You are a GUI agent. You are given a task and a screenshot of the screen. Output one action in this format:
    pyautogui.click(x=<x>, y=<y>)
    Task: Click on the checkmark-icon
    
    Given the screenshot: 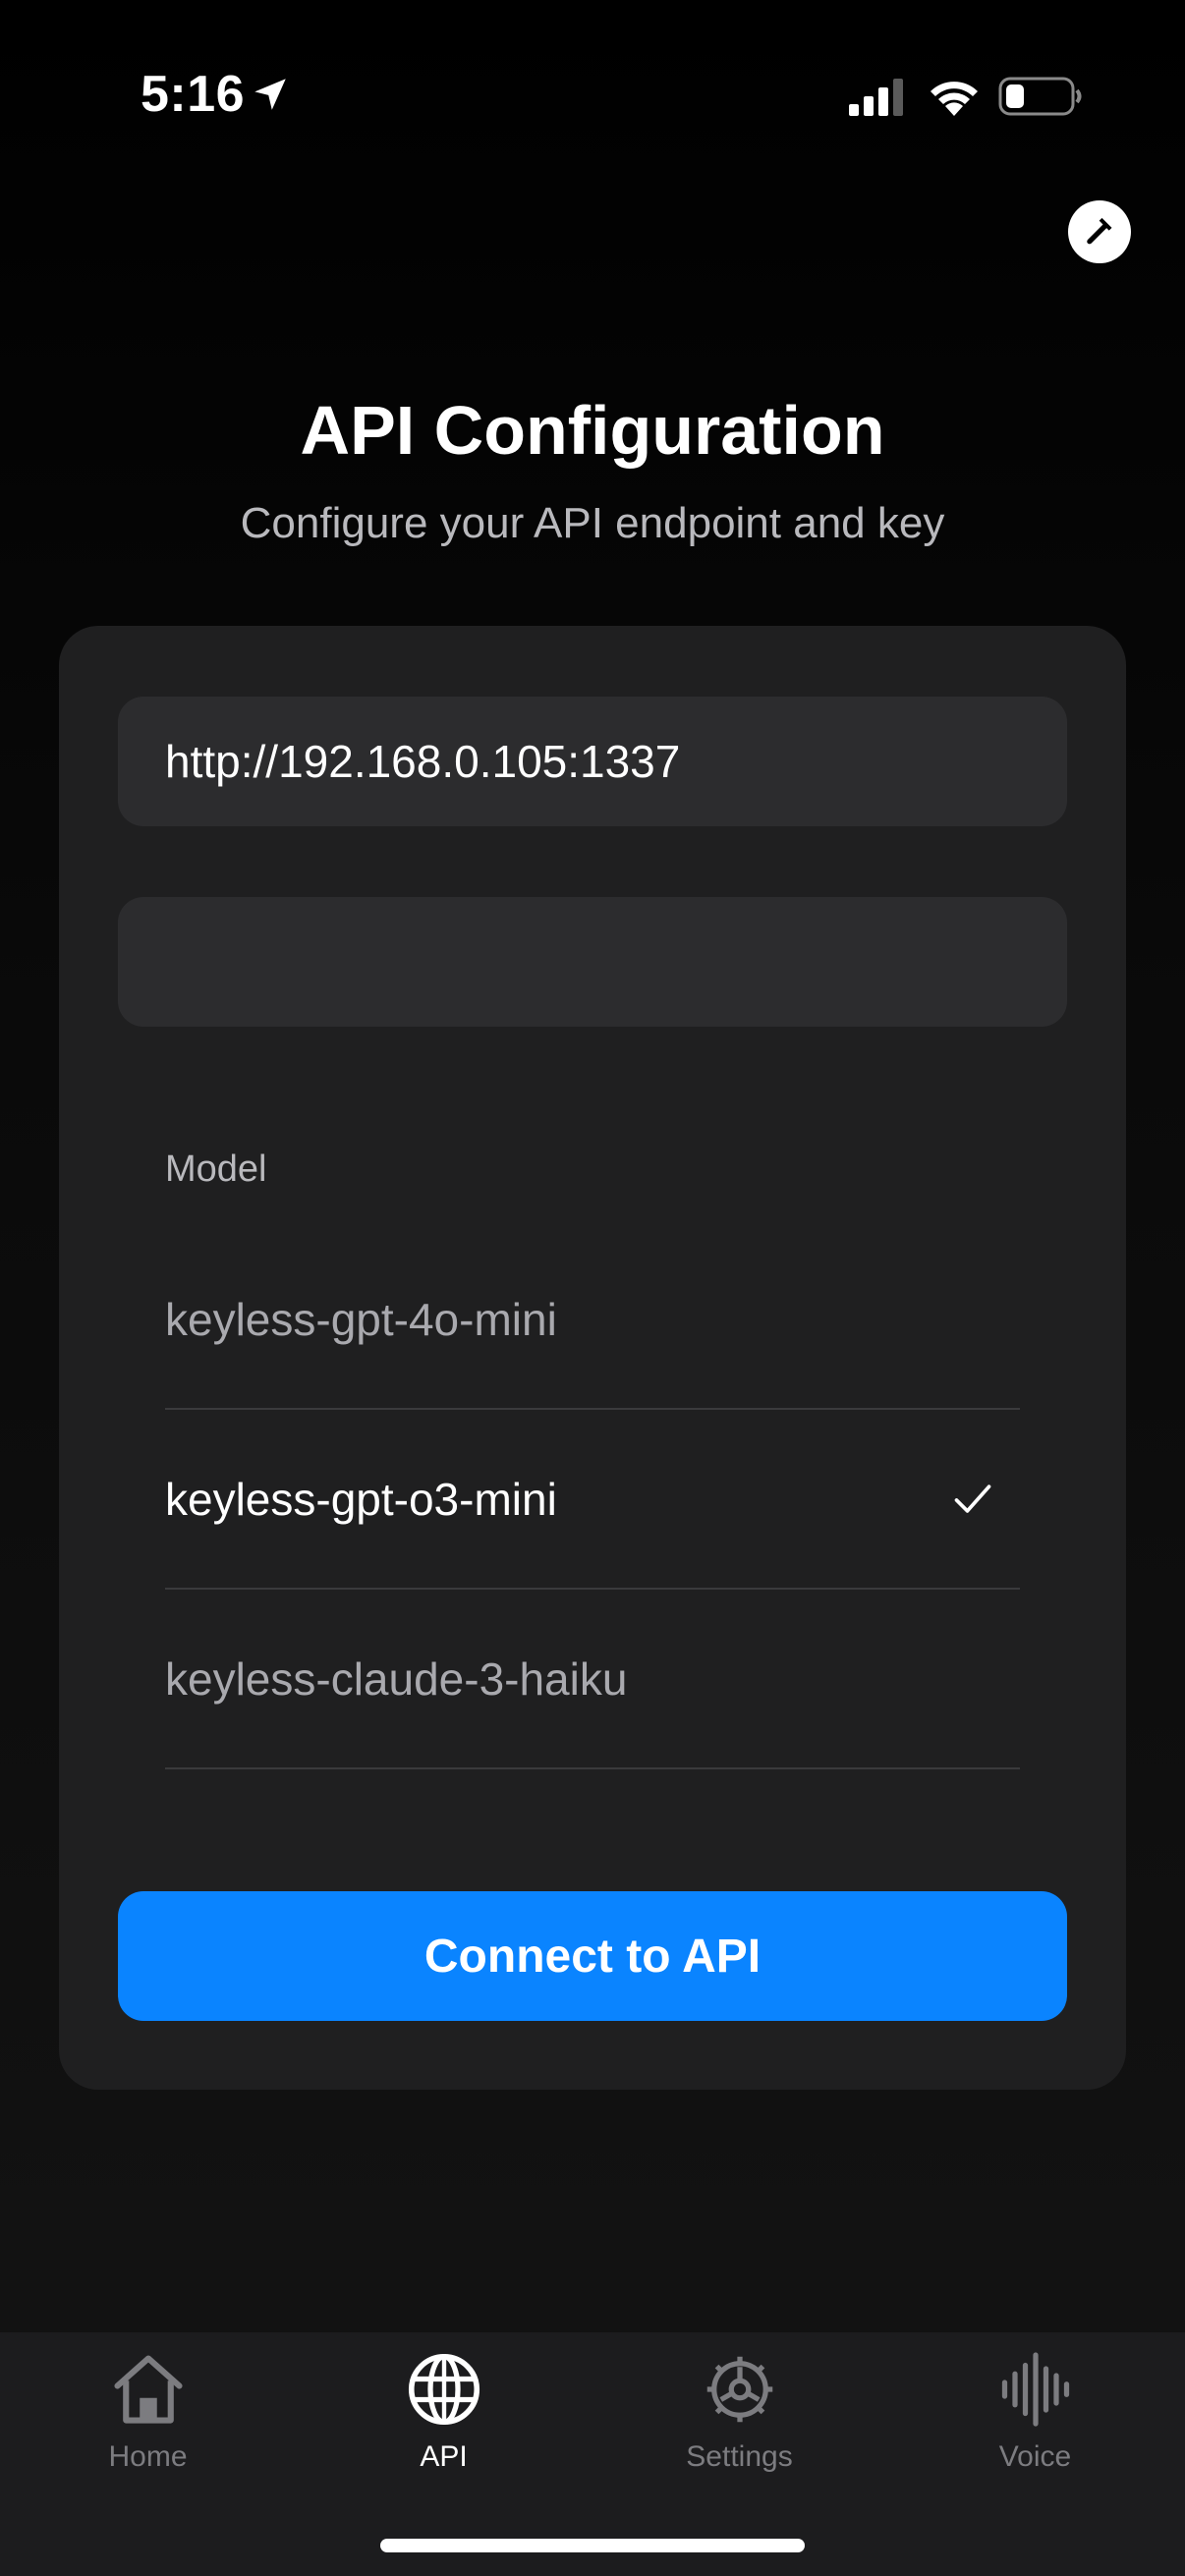 What is the action you would take?
    pyautogui.click(x=973, y=1498)
    